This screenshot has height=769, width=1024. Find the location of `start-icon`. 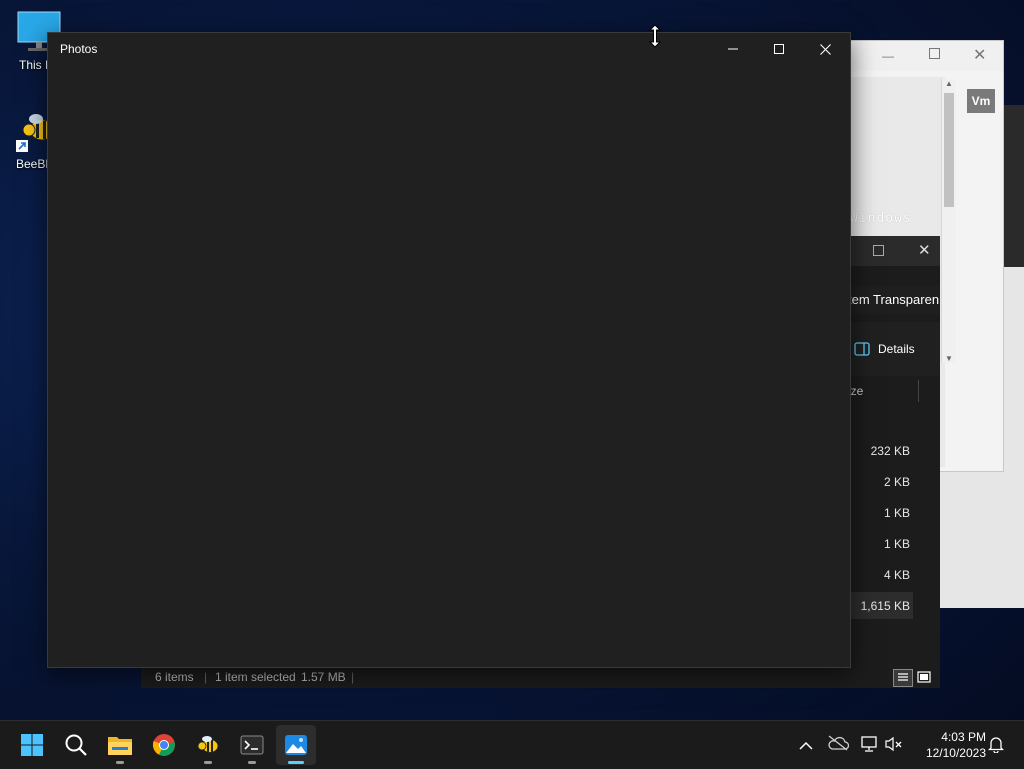

start-icon is located at coordinates (32, 745).